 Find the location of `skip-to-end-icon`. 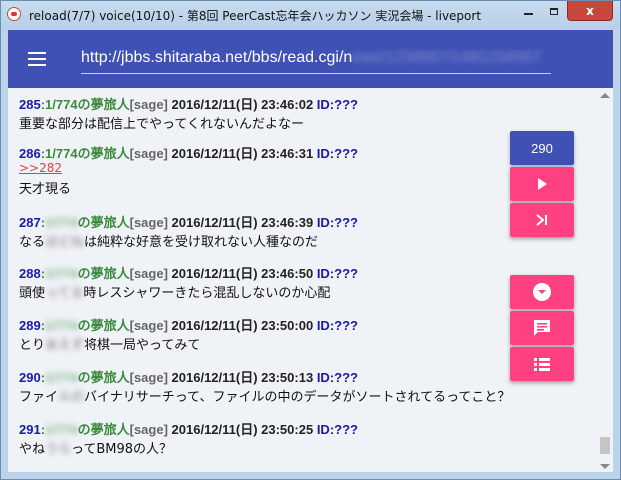

skip-to-end-icon is located at coordinates (541, 220).